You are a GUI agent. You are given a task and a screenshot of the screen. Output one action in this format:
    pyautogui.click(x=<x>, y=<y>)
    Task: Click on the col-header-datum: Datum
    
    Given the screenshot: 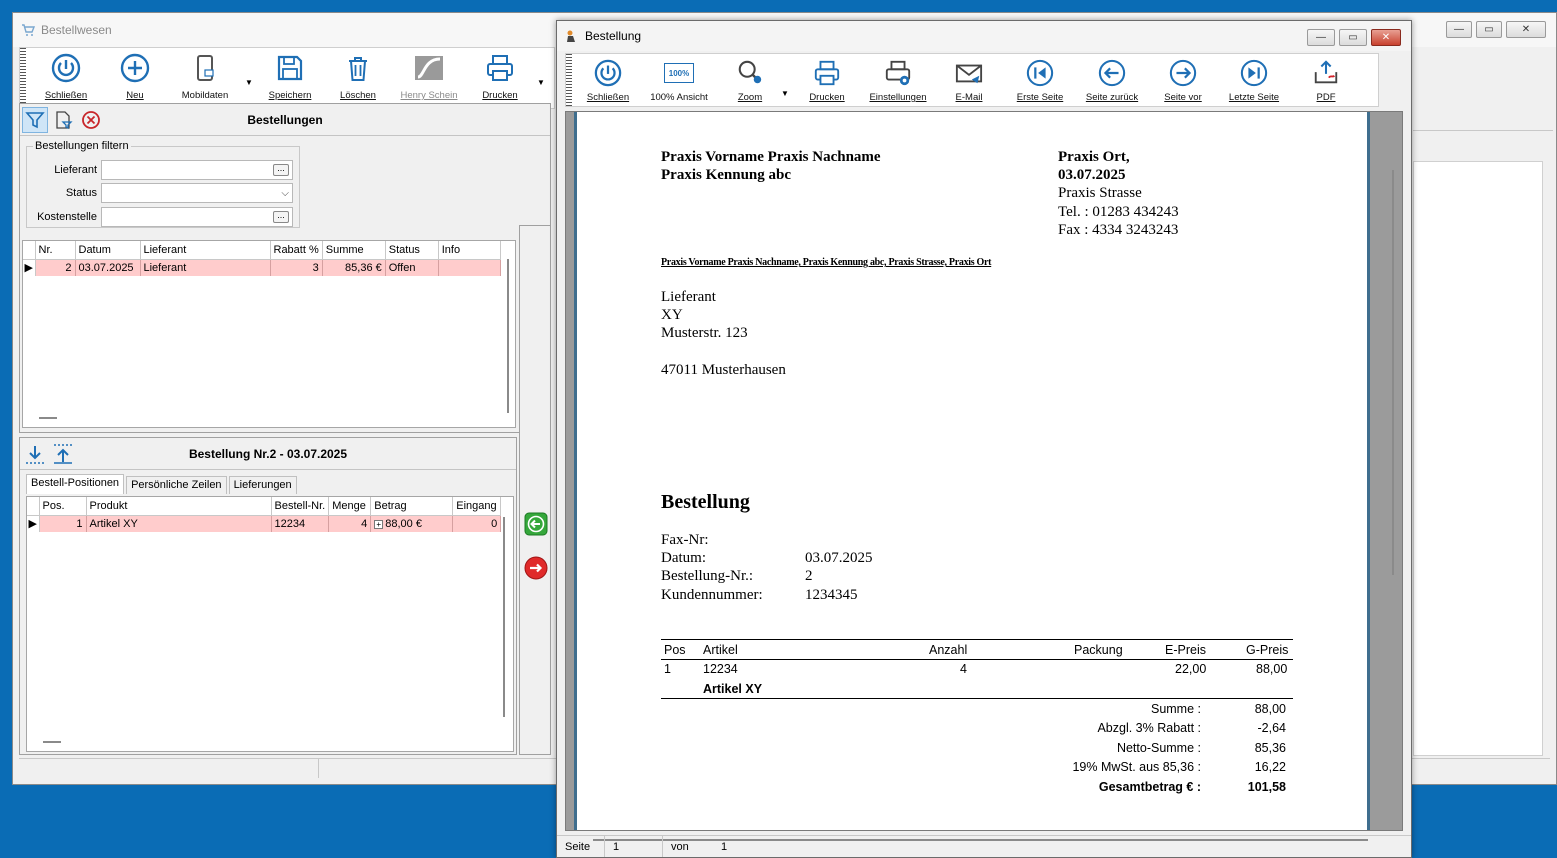 What is the action you would take?
    pyautogui.click(x=108, y=250)
    